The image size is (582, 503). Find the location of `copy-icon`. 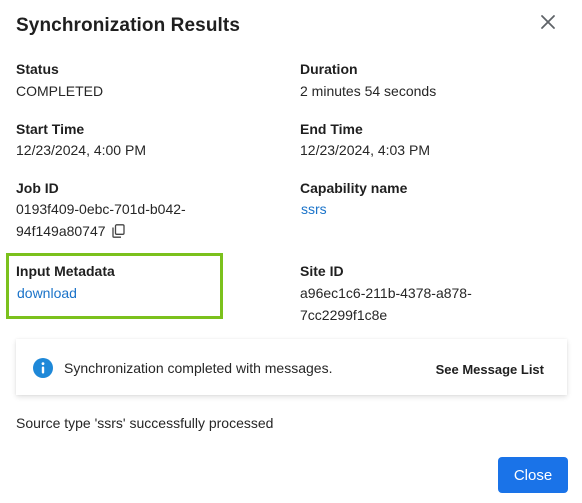

copy-icon is located at coordinates (118, 233).